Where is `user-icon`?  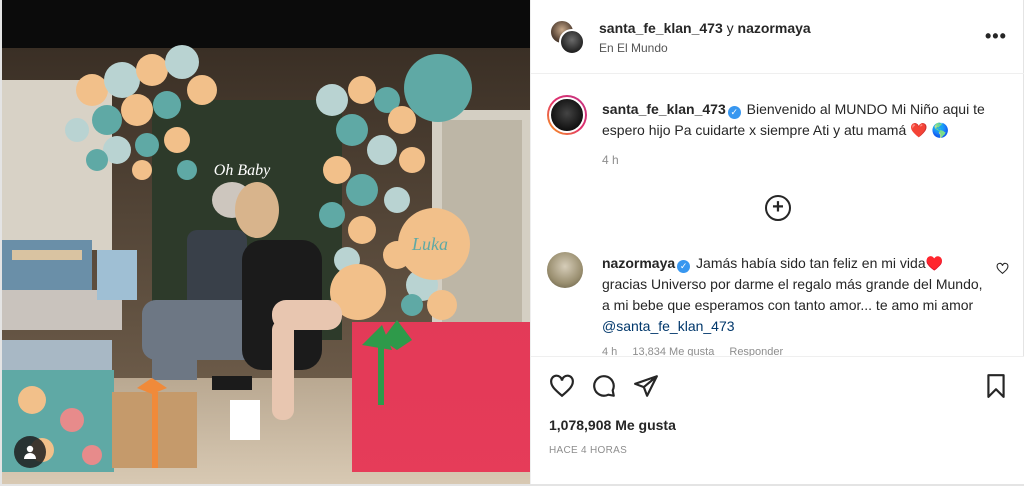 user-icon is located at coordinates (30, 452).